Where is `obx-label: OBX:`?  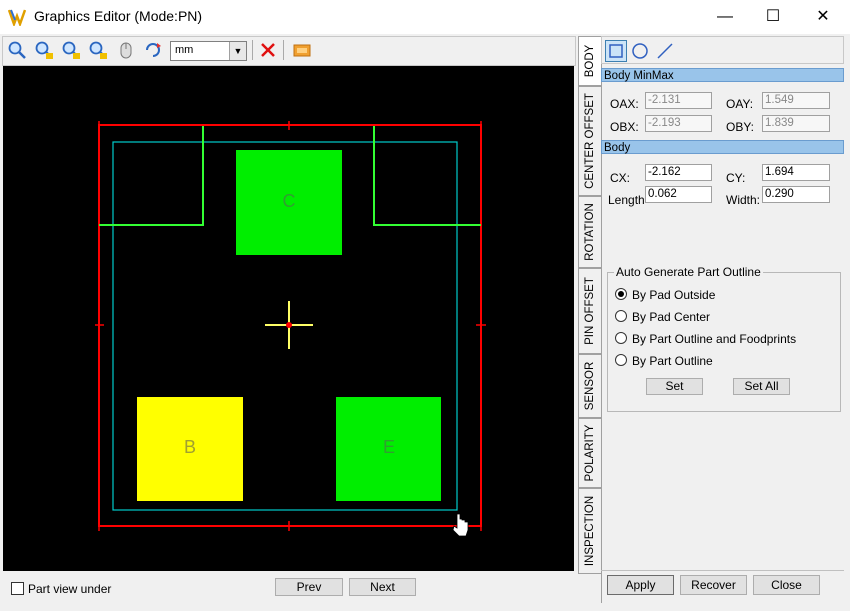 obx-label: OBX: is located at coordinates (624, 127).